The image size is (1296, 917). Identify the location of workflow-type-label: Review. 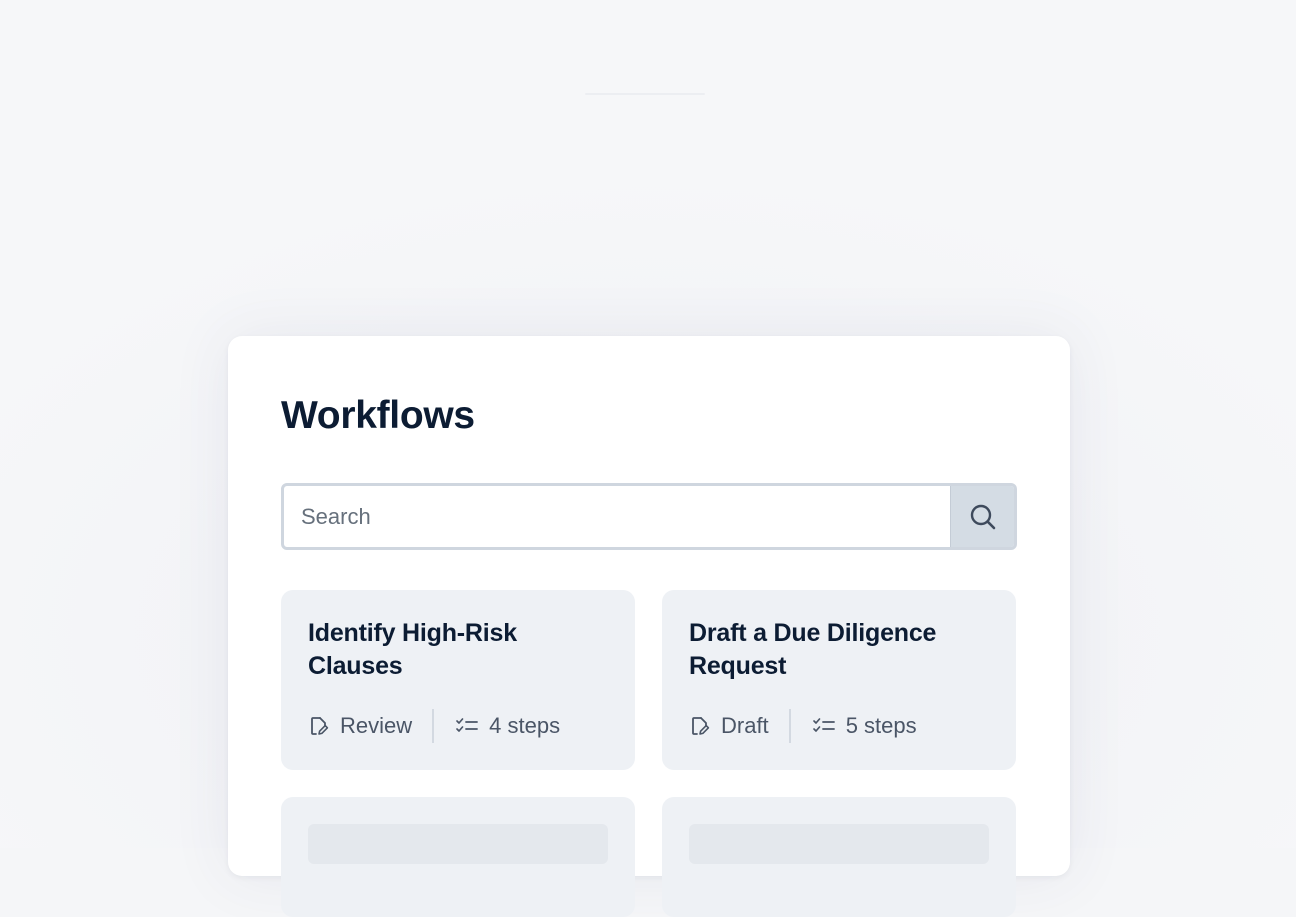
(376, 725).